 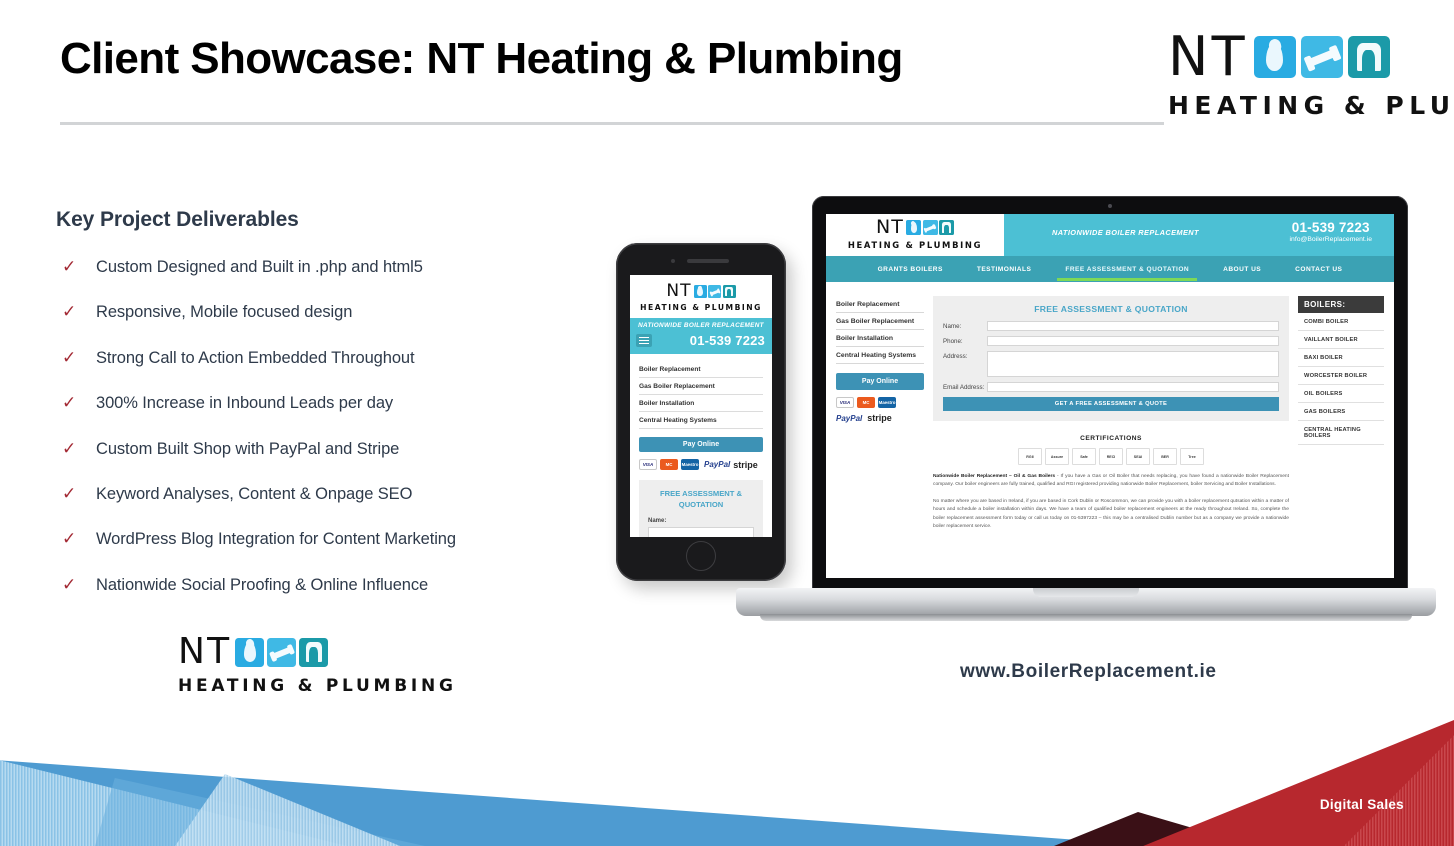 I want to click on quote-form-title: FREE ASSESSMENT & QUOTATION, so click(x=1111, y=309).